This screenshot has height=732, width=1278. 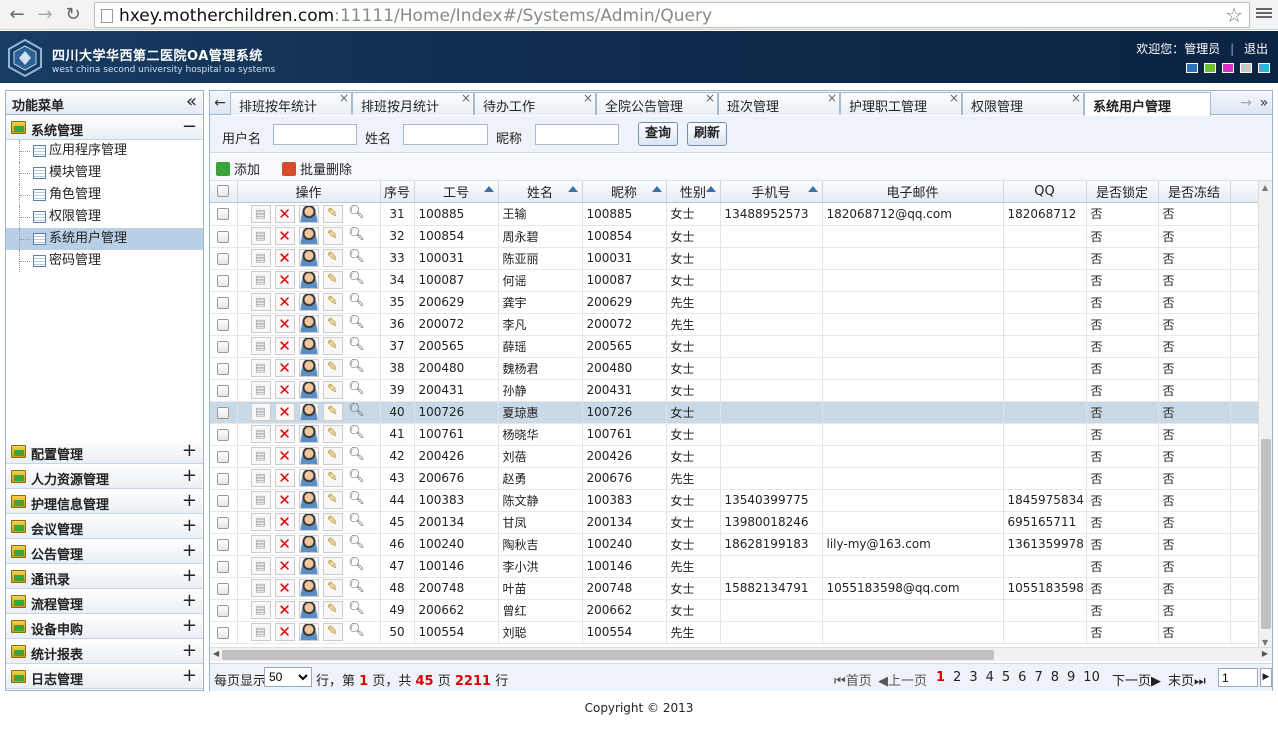 I want to click on sort-asc-icon, so click(x=656, y=189).